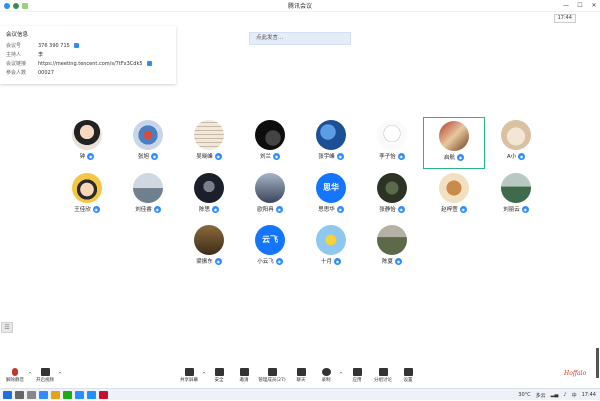 The image size is (600, 401). I want to click on system-tray: 30°C 多云 ▂▄ ♪ 中 17:44, so click(557, 395).